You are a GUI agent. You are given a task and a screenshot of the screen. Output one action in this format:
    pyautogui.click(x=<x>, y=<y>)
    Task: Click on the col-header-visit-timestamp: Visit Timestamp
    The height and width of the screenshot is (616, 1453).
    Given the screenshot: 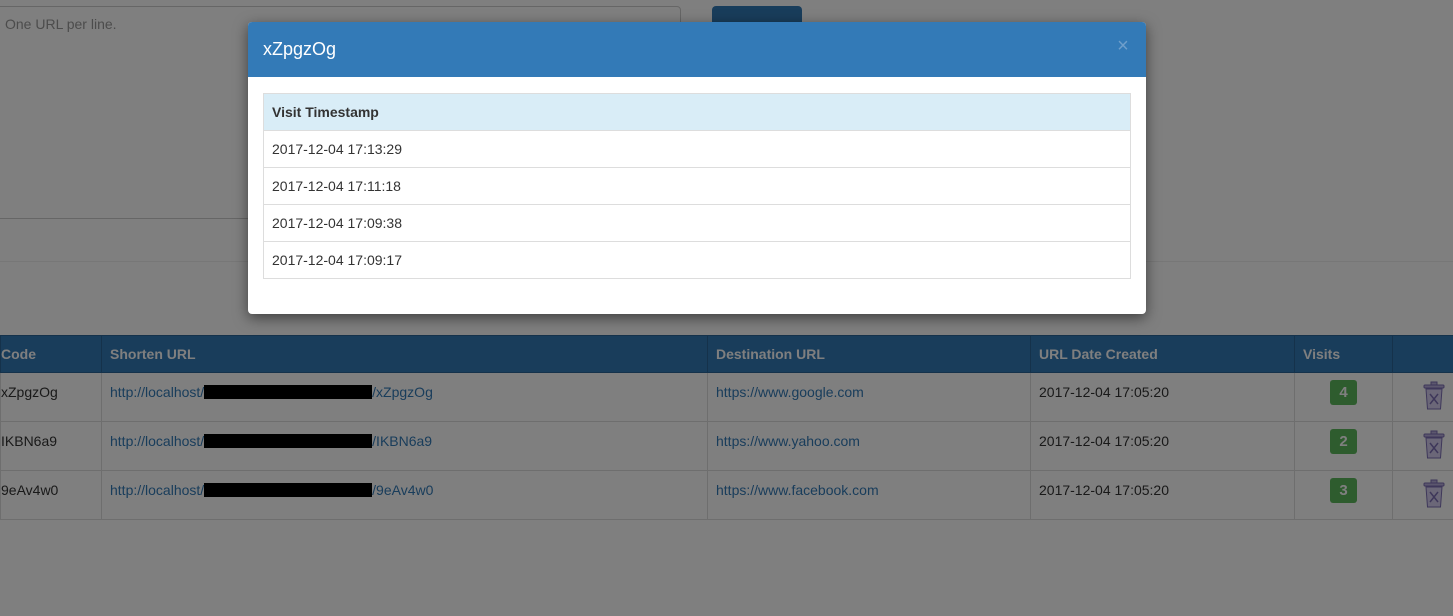 What is the action you would take?
    pyautogui.click(x=697, y=112)
    